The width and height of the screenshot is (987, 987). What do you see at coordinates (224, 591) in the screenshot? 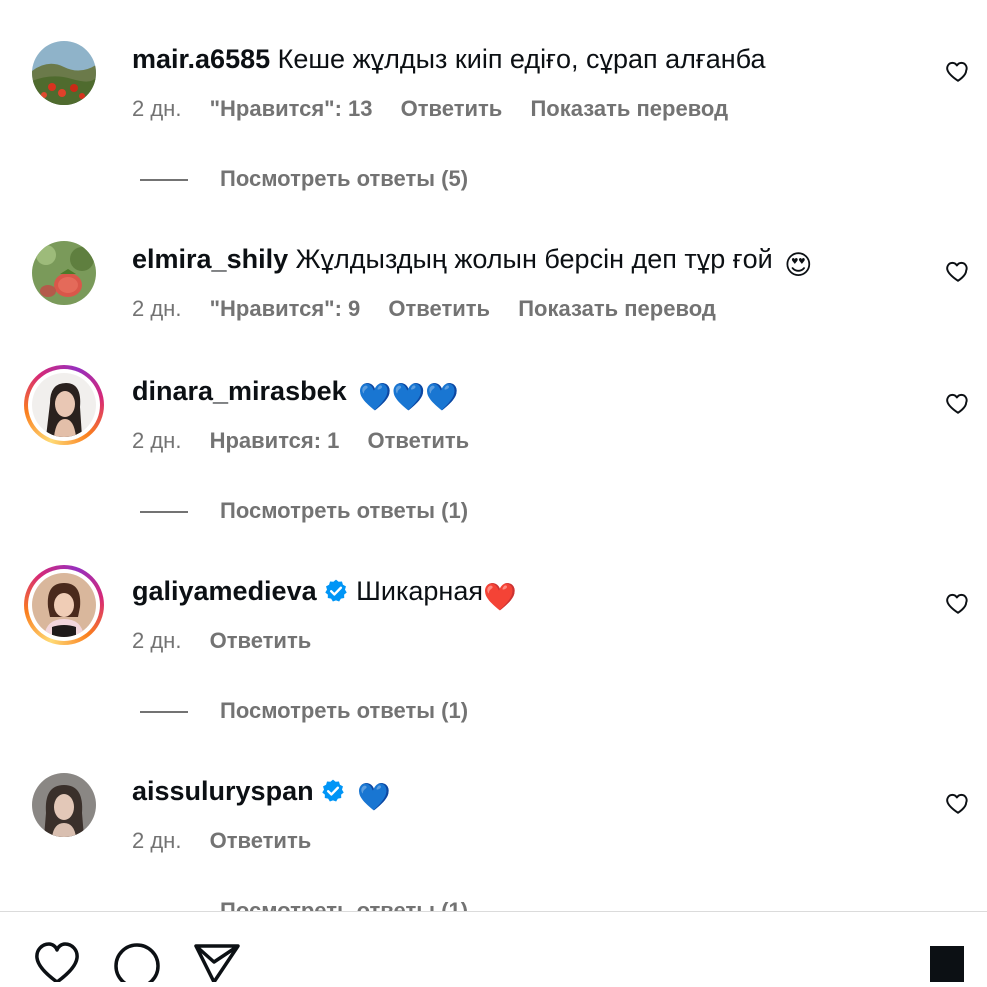
I see `username: galiyamedieva` at bounding box center [224, 591].